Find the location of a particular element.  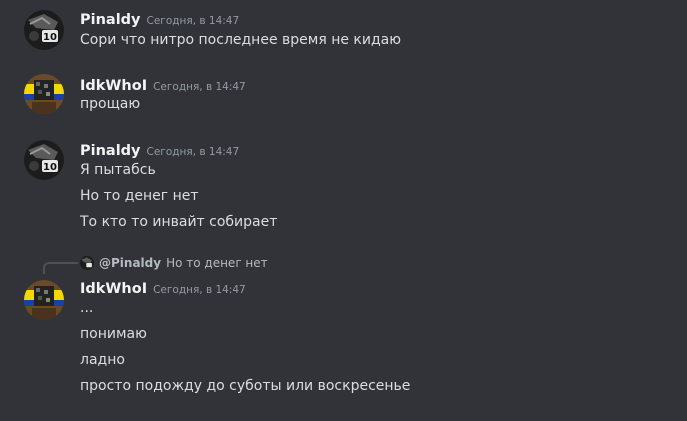

reply-avatar is located at coordinates (87, 263).